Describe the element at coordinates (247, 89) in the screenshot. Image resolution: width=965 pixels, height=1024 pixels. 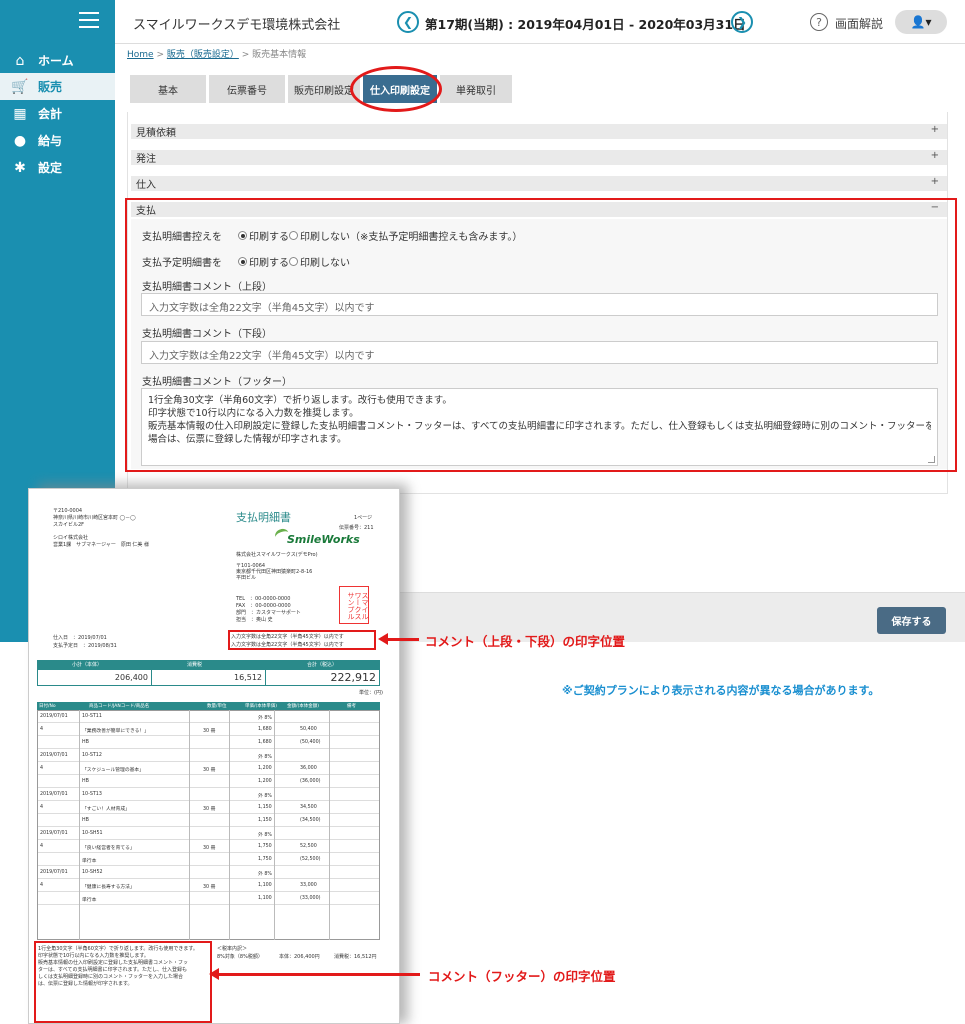
I see `tab-slip-number: 伝票番号` at that location.